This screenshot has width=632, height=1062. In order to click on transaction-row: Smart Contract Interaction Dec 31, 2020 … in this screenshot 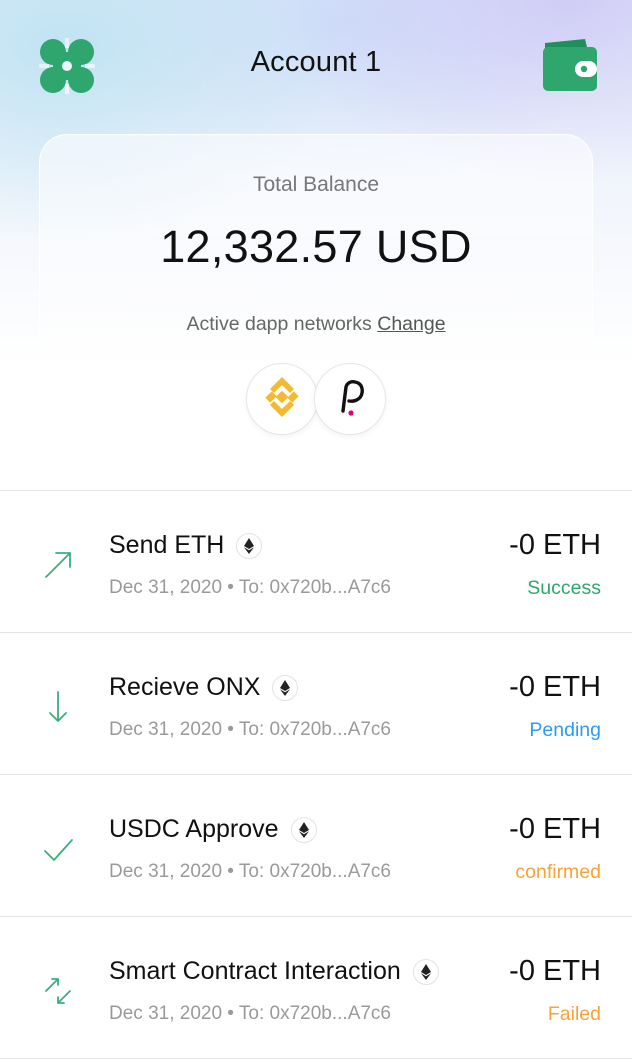, I will do `click(316, 988)`.